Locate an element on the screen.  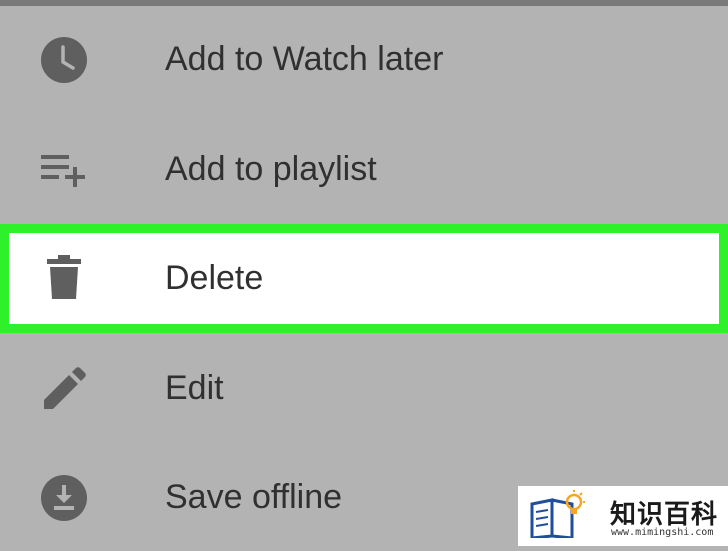
menu-item-label: Edit is located at coordinates (194, 388).